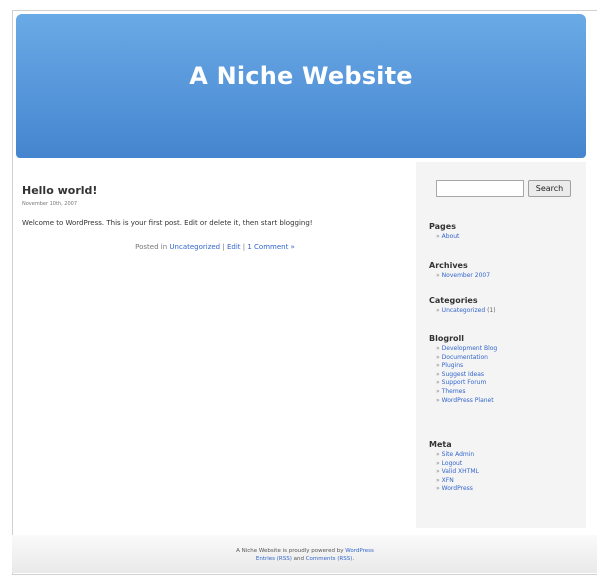 The height and width of the screenshot is (579, 597). What do you see at coordinates (466, 311) in the screenshot?
I see `sidebar-item-uncategorized: » Uncategorized (1)` at bounding box center [466, 311].